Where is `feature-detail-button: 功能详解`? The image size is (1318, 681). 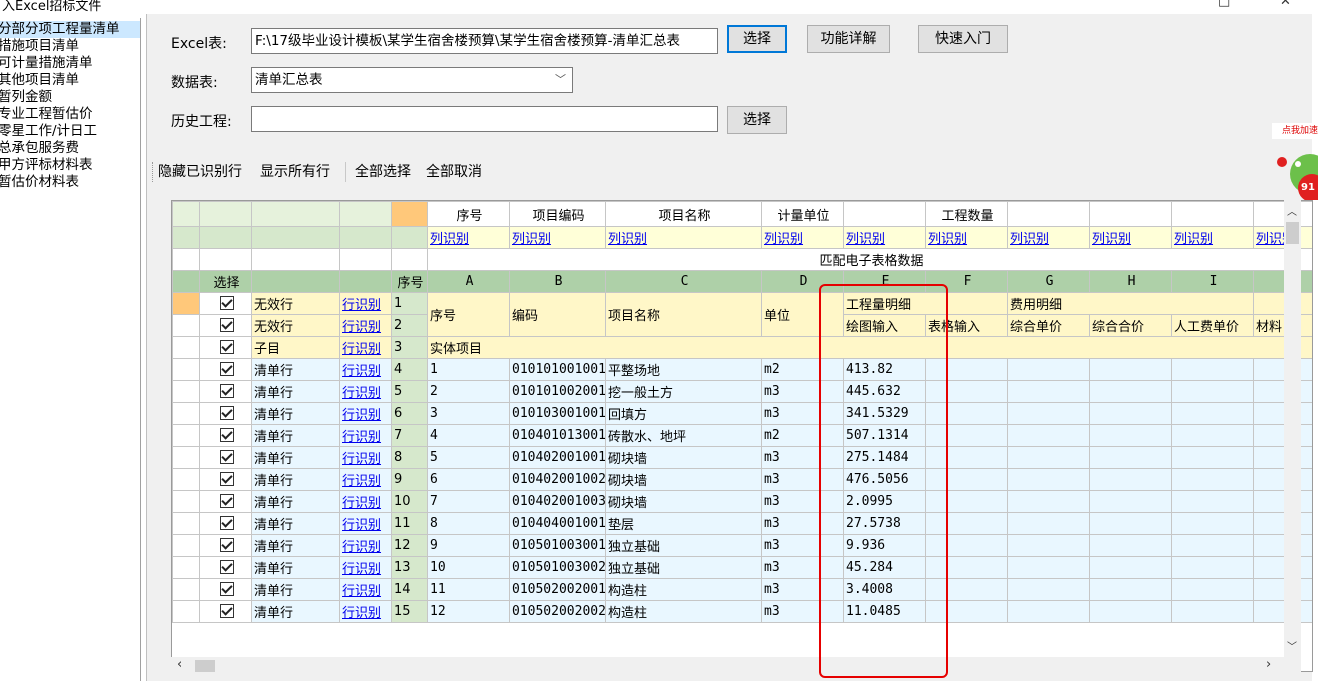
feature-detail-button: 功能详解 is located at coordinates (848, 39).